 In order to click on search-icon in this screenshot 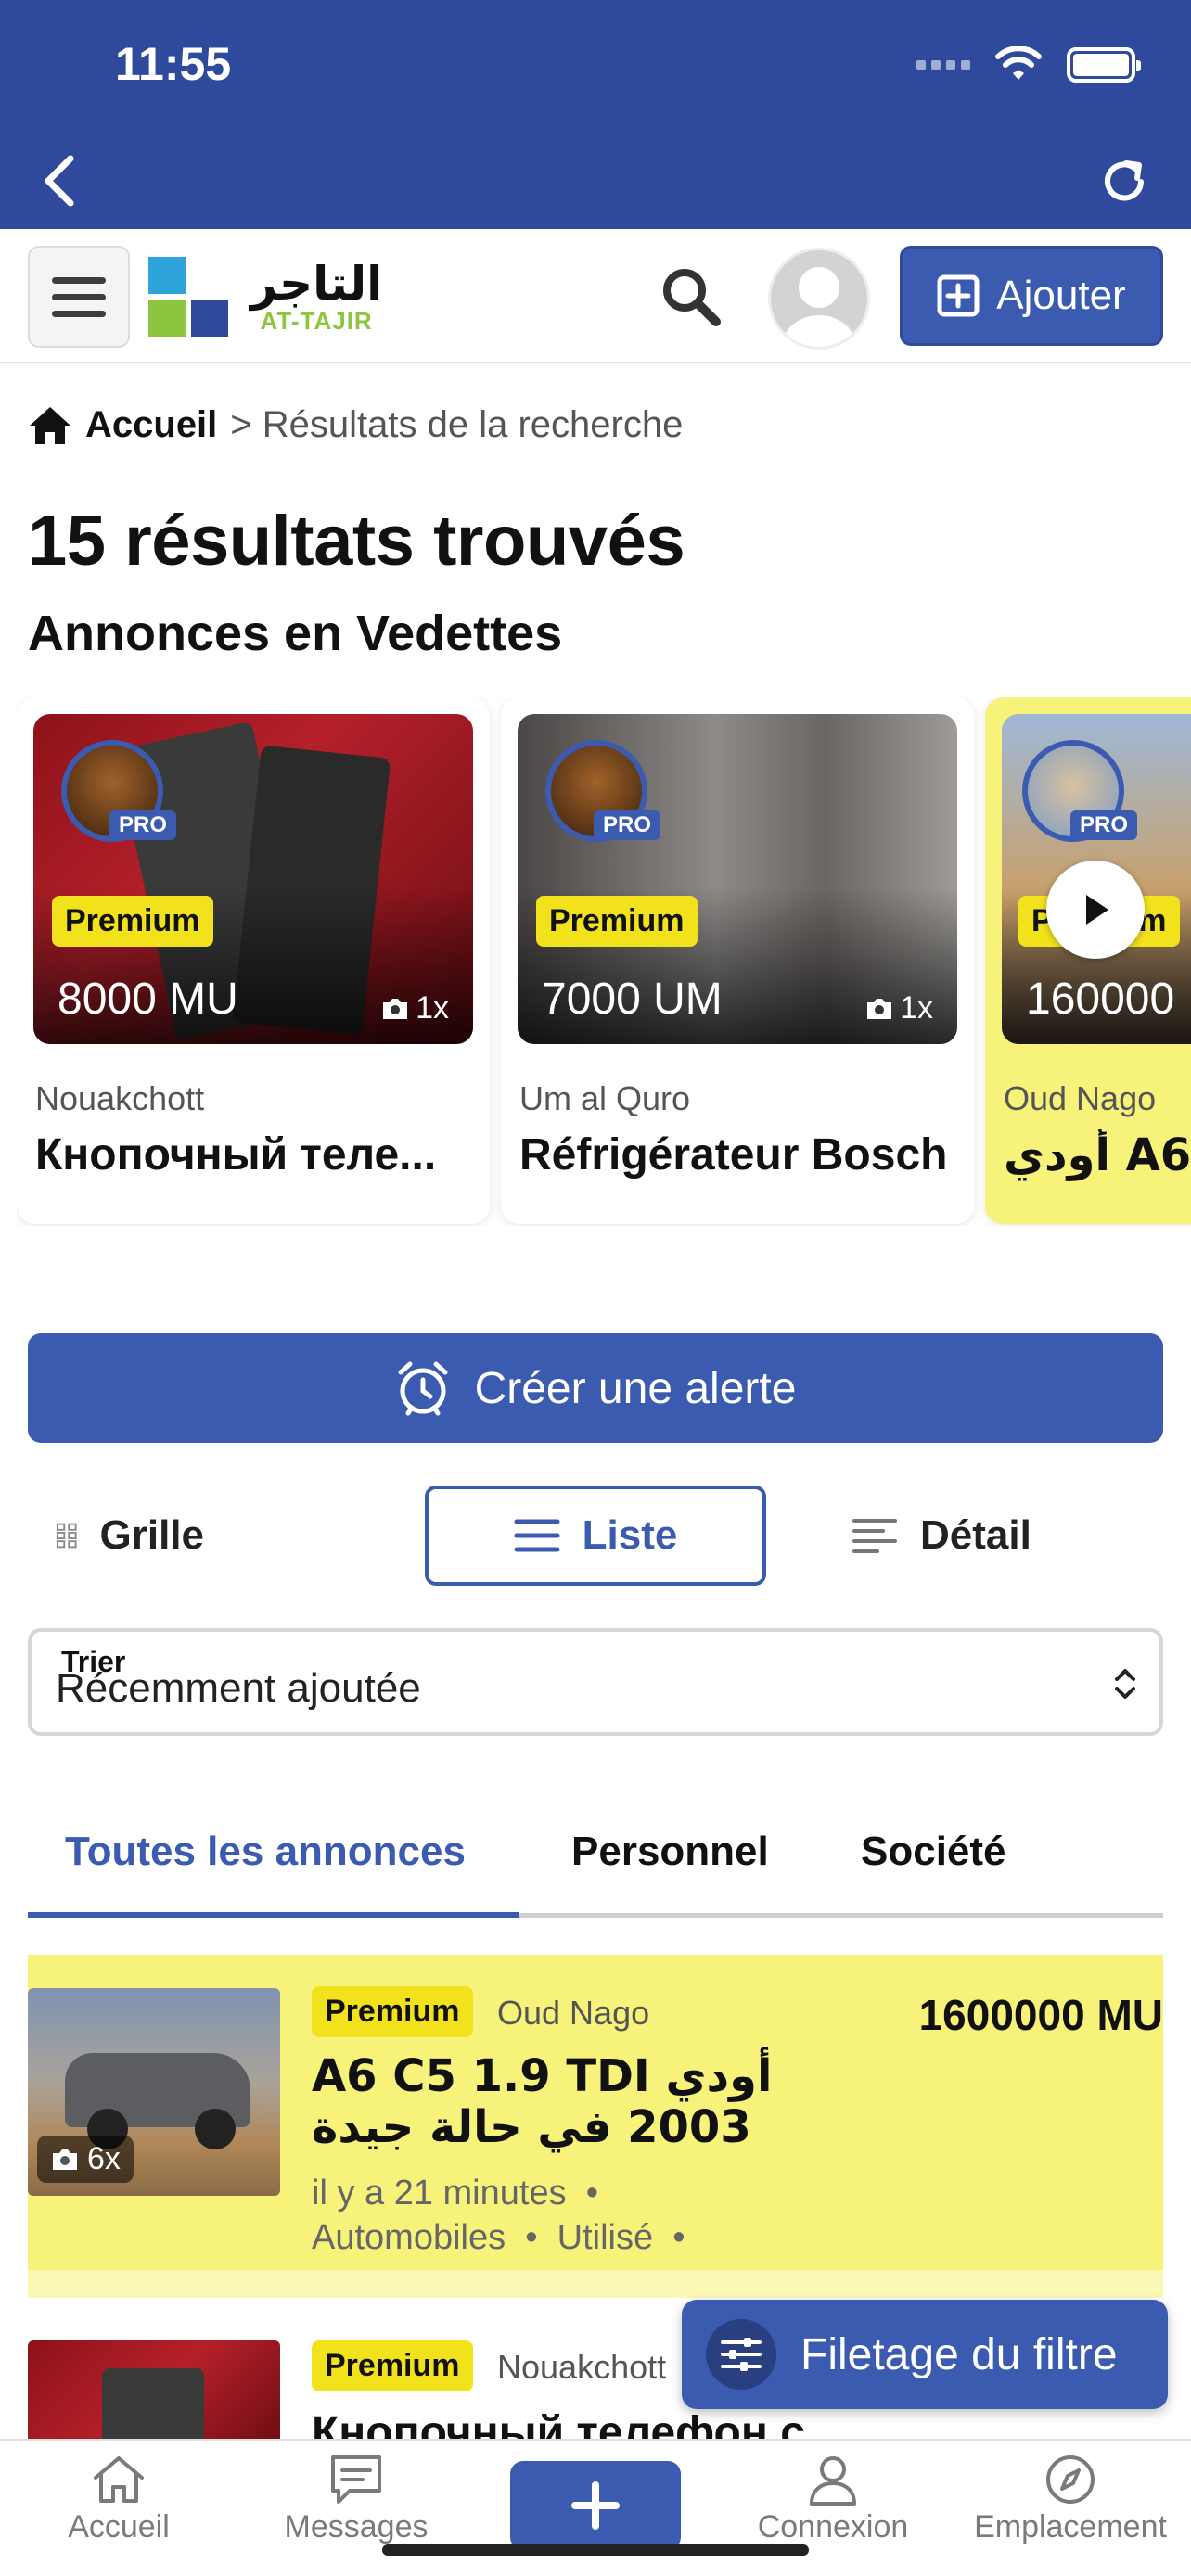, I will do `click(691, 296)`.